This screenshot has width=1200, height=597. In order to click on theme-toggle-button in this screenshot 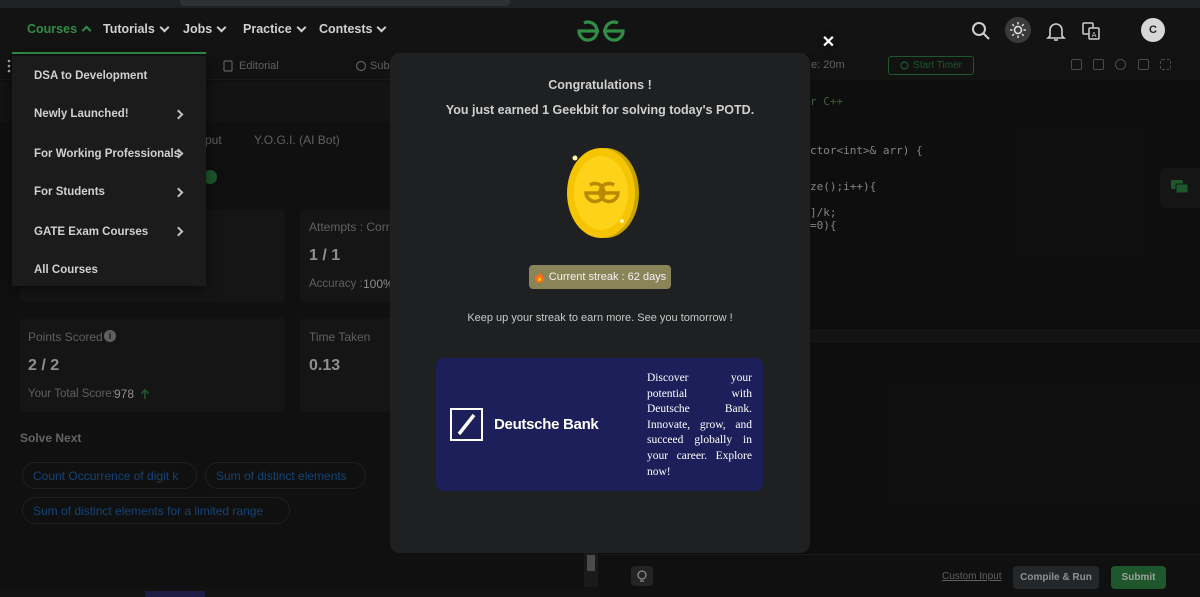, I will do `click(1018, 30)`.